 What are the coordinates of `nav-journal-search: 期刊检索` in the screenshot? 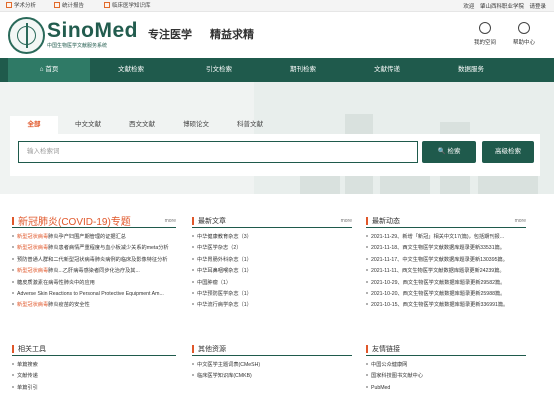 It's located at (303, 70).